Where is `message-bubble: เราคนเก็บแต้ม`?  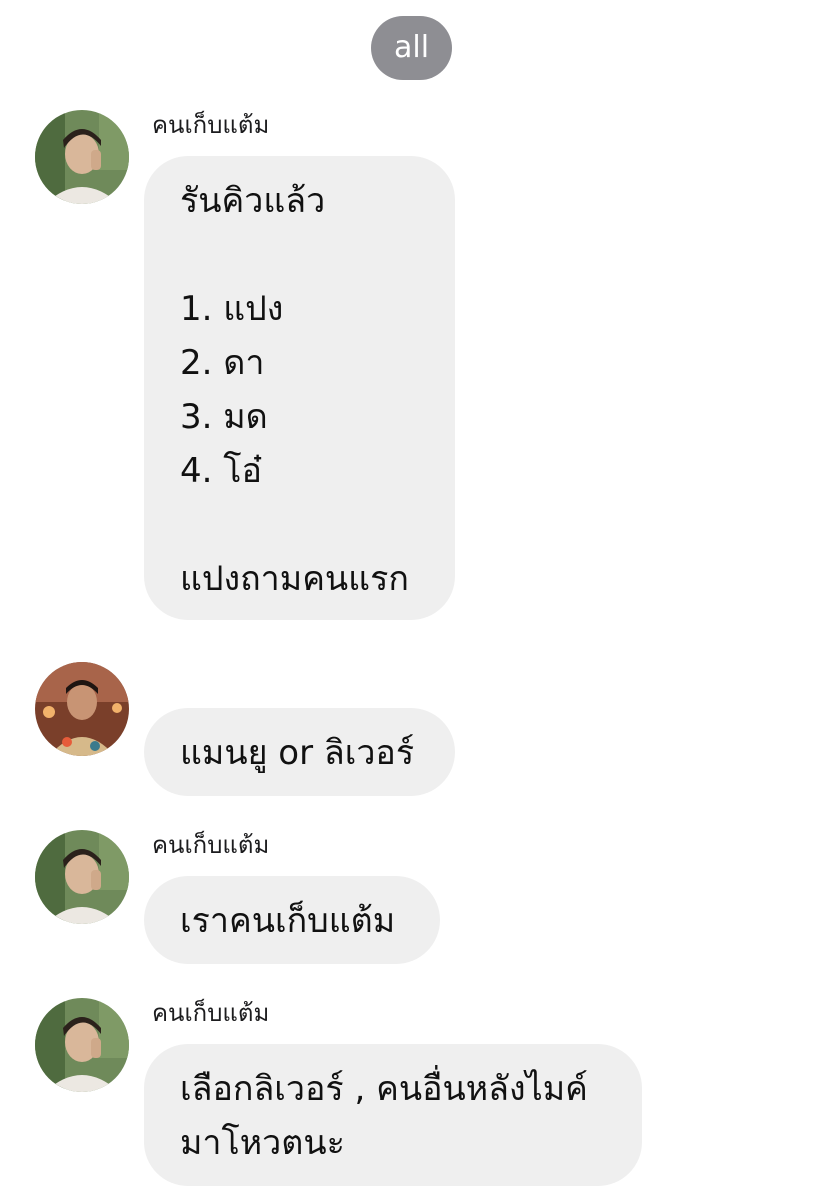 message-bubble: เราคนเก็บแต้ม is located at coordinates (292, 920).